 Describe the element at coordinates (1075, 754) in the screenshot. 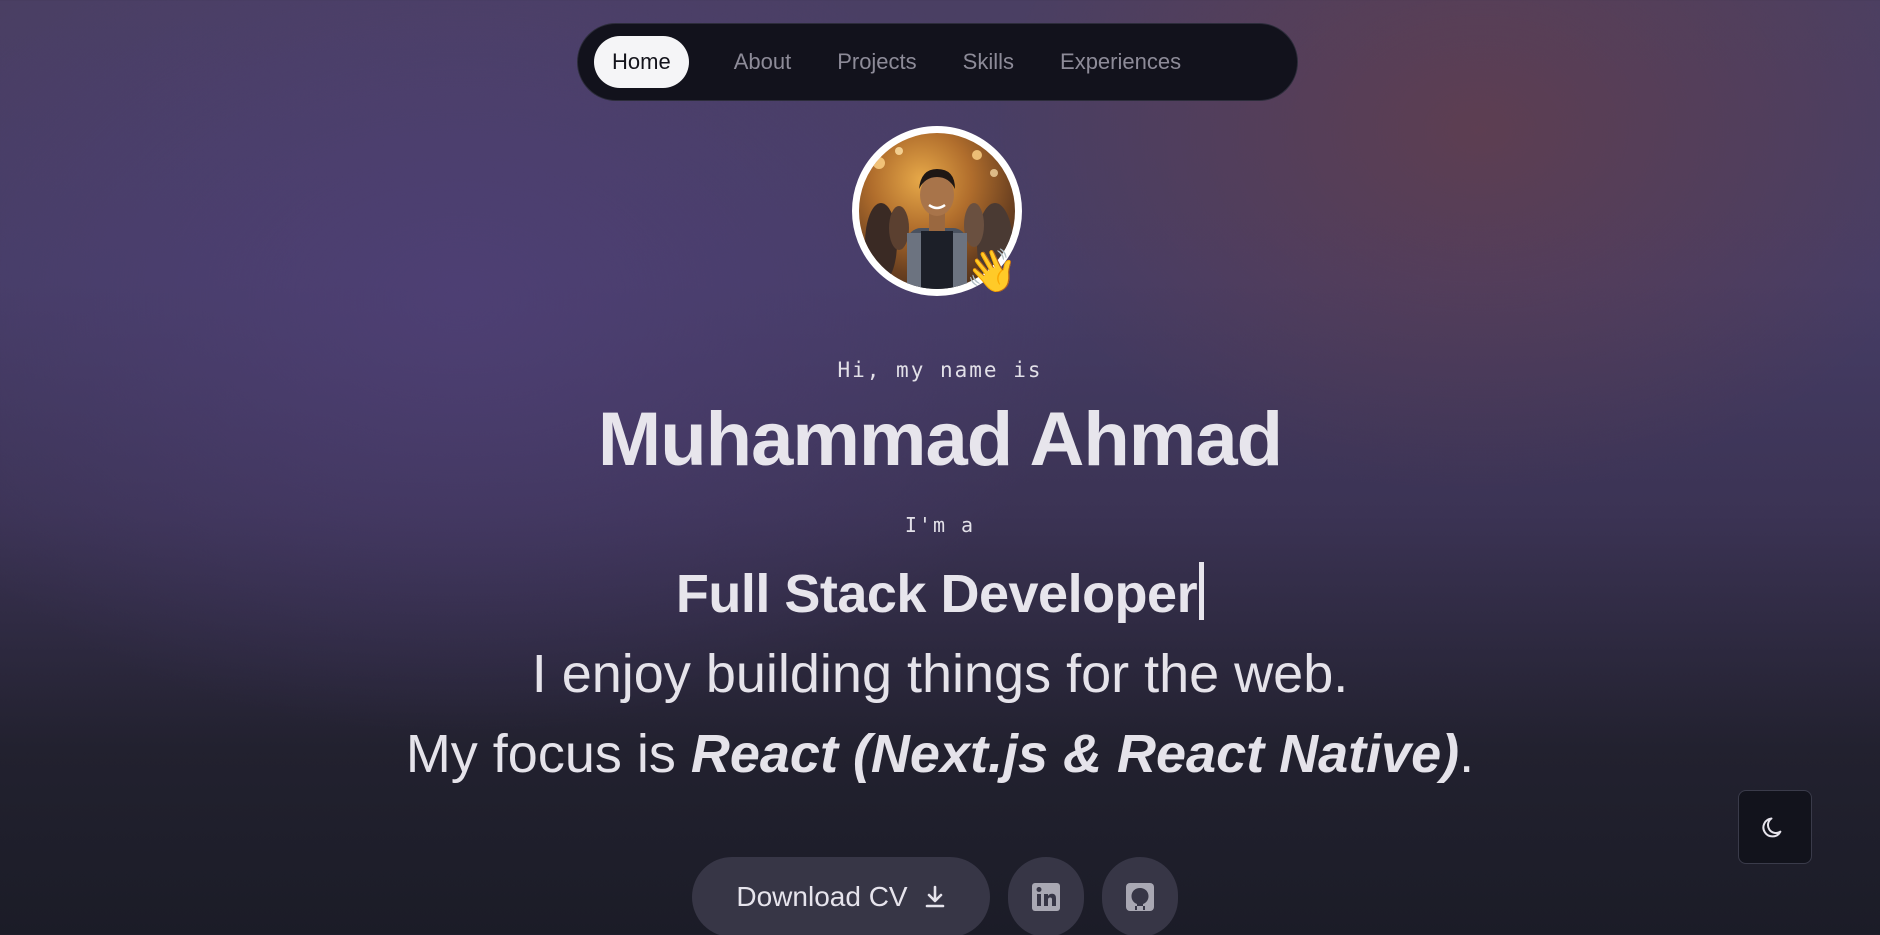

I see `focus-emphasis: React (Next.js & React Native)` at that location.